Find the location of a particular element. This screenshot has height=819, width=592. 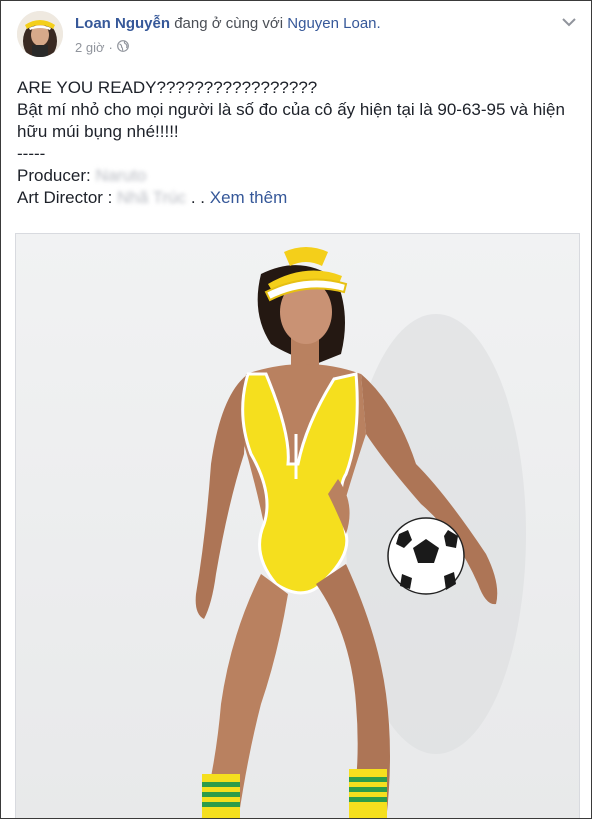

producer-label: Producer: is located at coordinates (54, 175).